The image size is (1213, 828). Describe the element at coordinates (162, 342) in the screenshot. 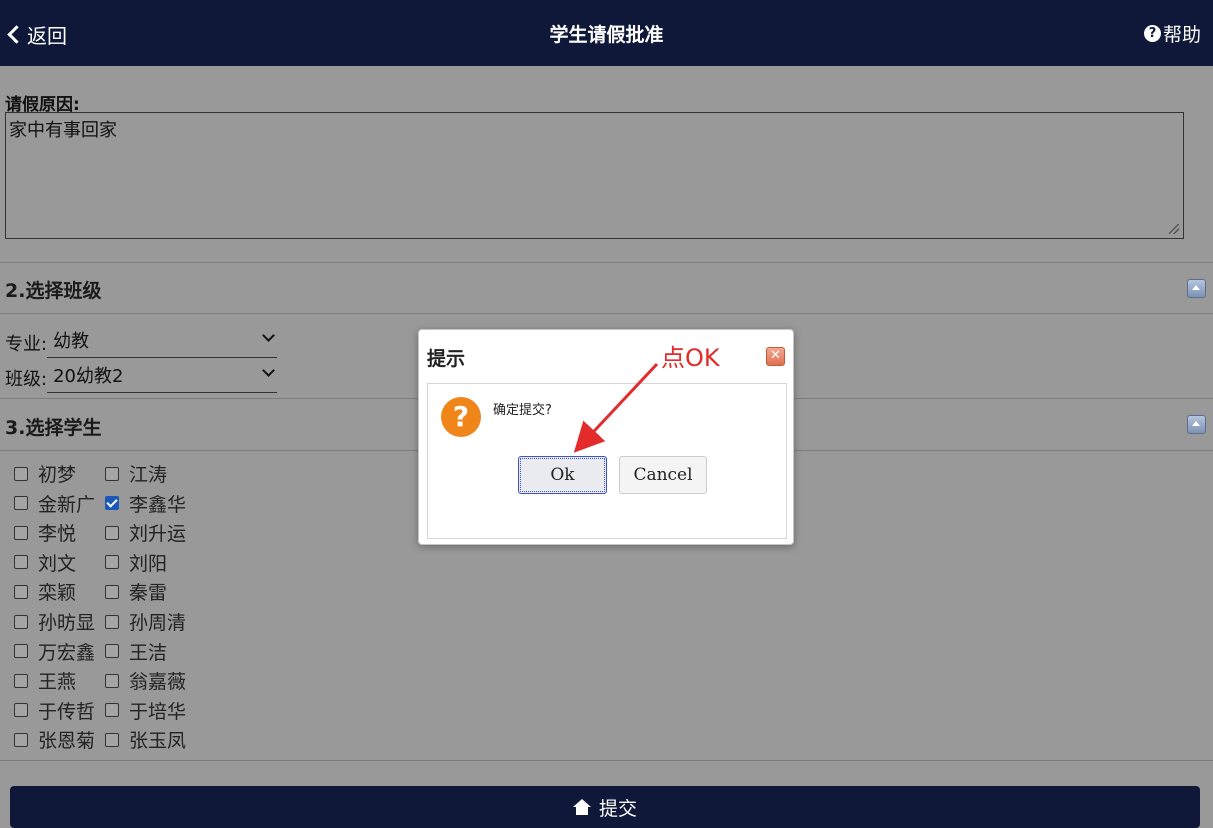

I see `major-select: 幼教` at that location.